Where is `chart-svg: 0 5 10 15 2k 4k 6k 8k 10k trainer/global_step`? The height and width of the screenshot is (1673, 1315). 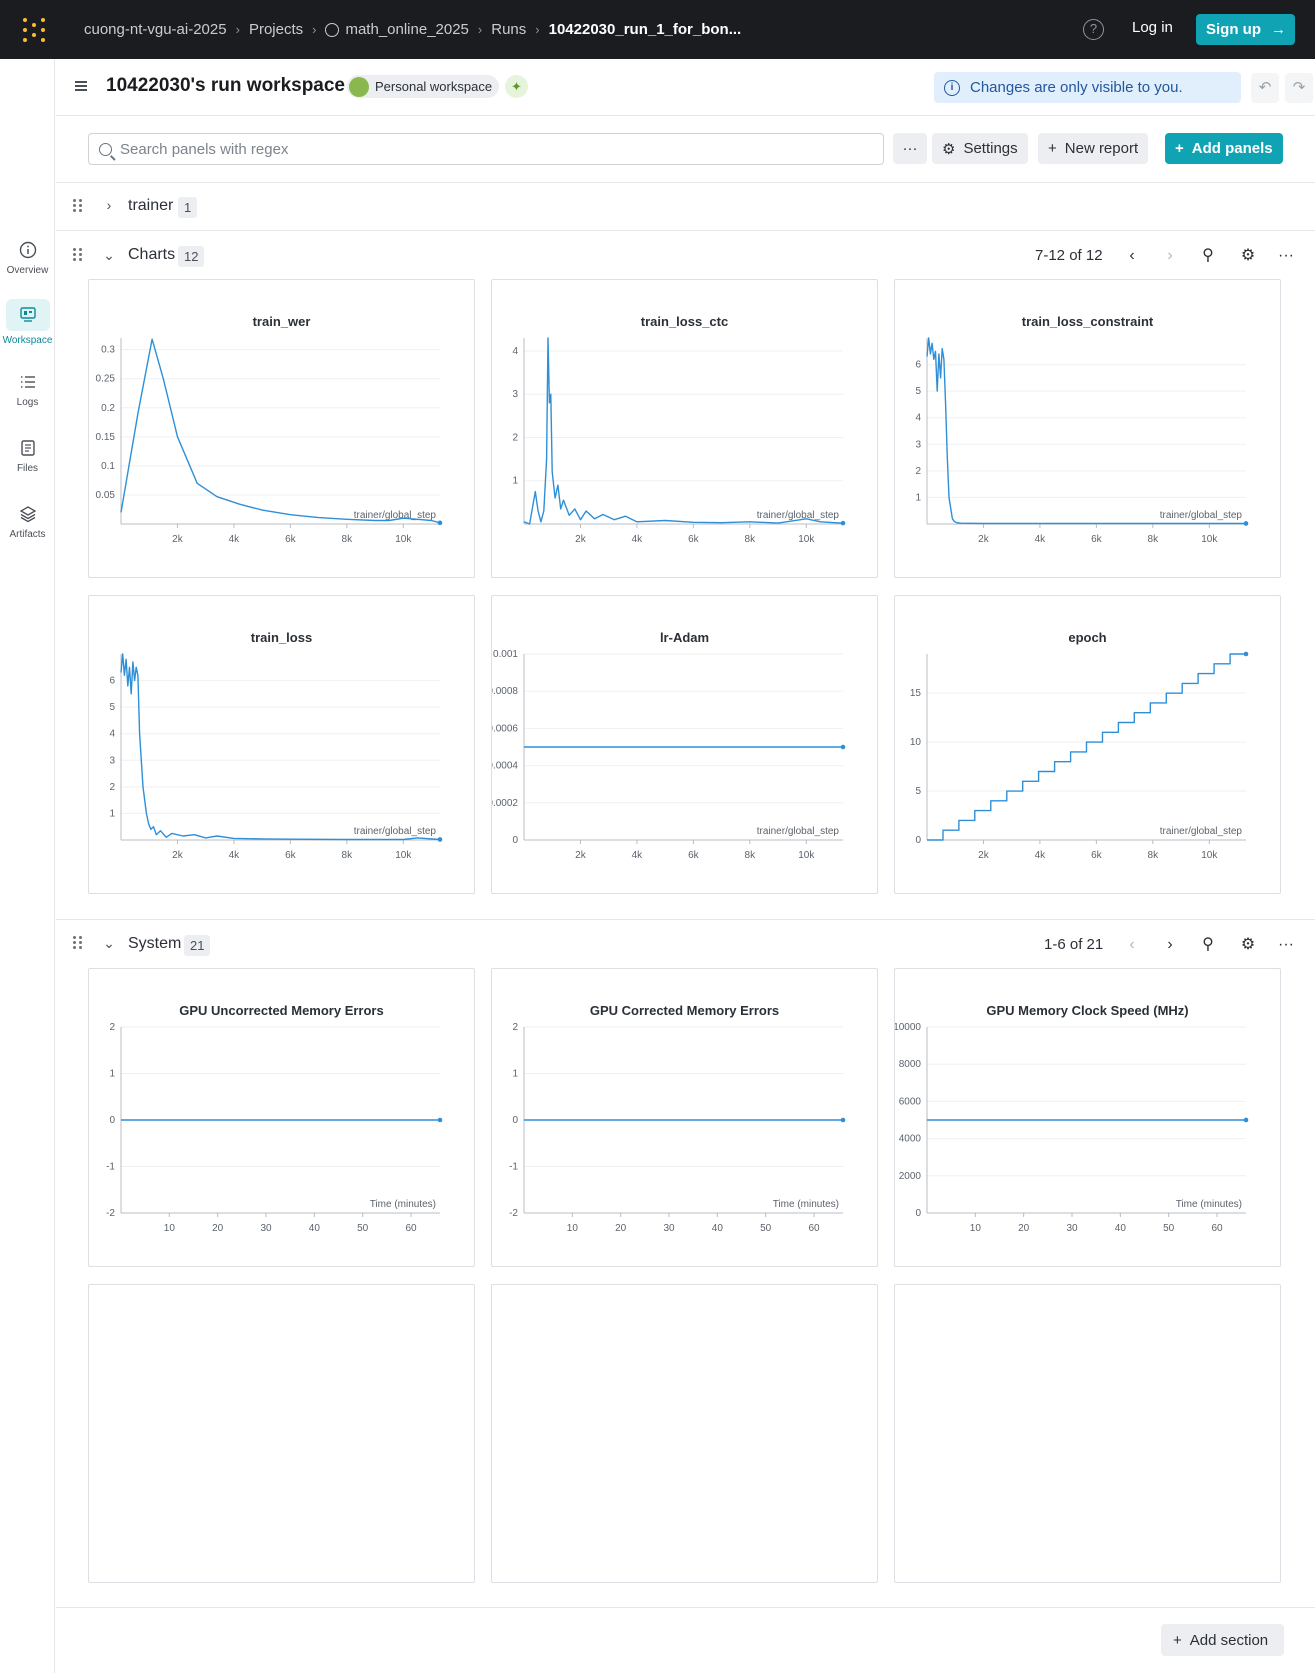
chart-svg: 0 5 10 15 2k 4k 6k 8k 10k trainer/global_step is located at coordinates (1079, 756).